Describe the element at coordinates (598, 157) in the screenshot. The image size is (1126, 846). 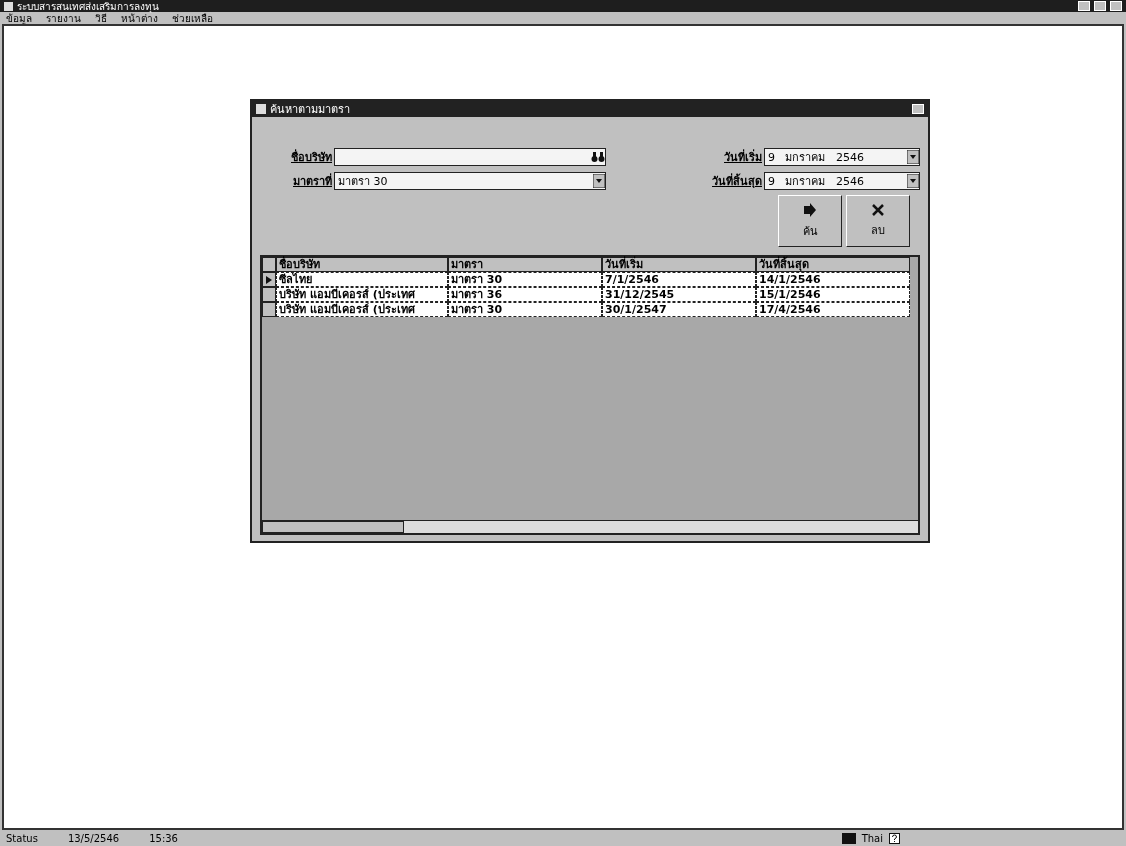
I see `binoculars-icon` at that location.